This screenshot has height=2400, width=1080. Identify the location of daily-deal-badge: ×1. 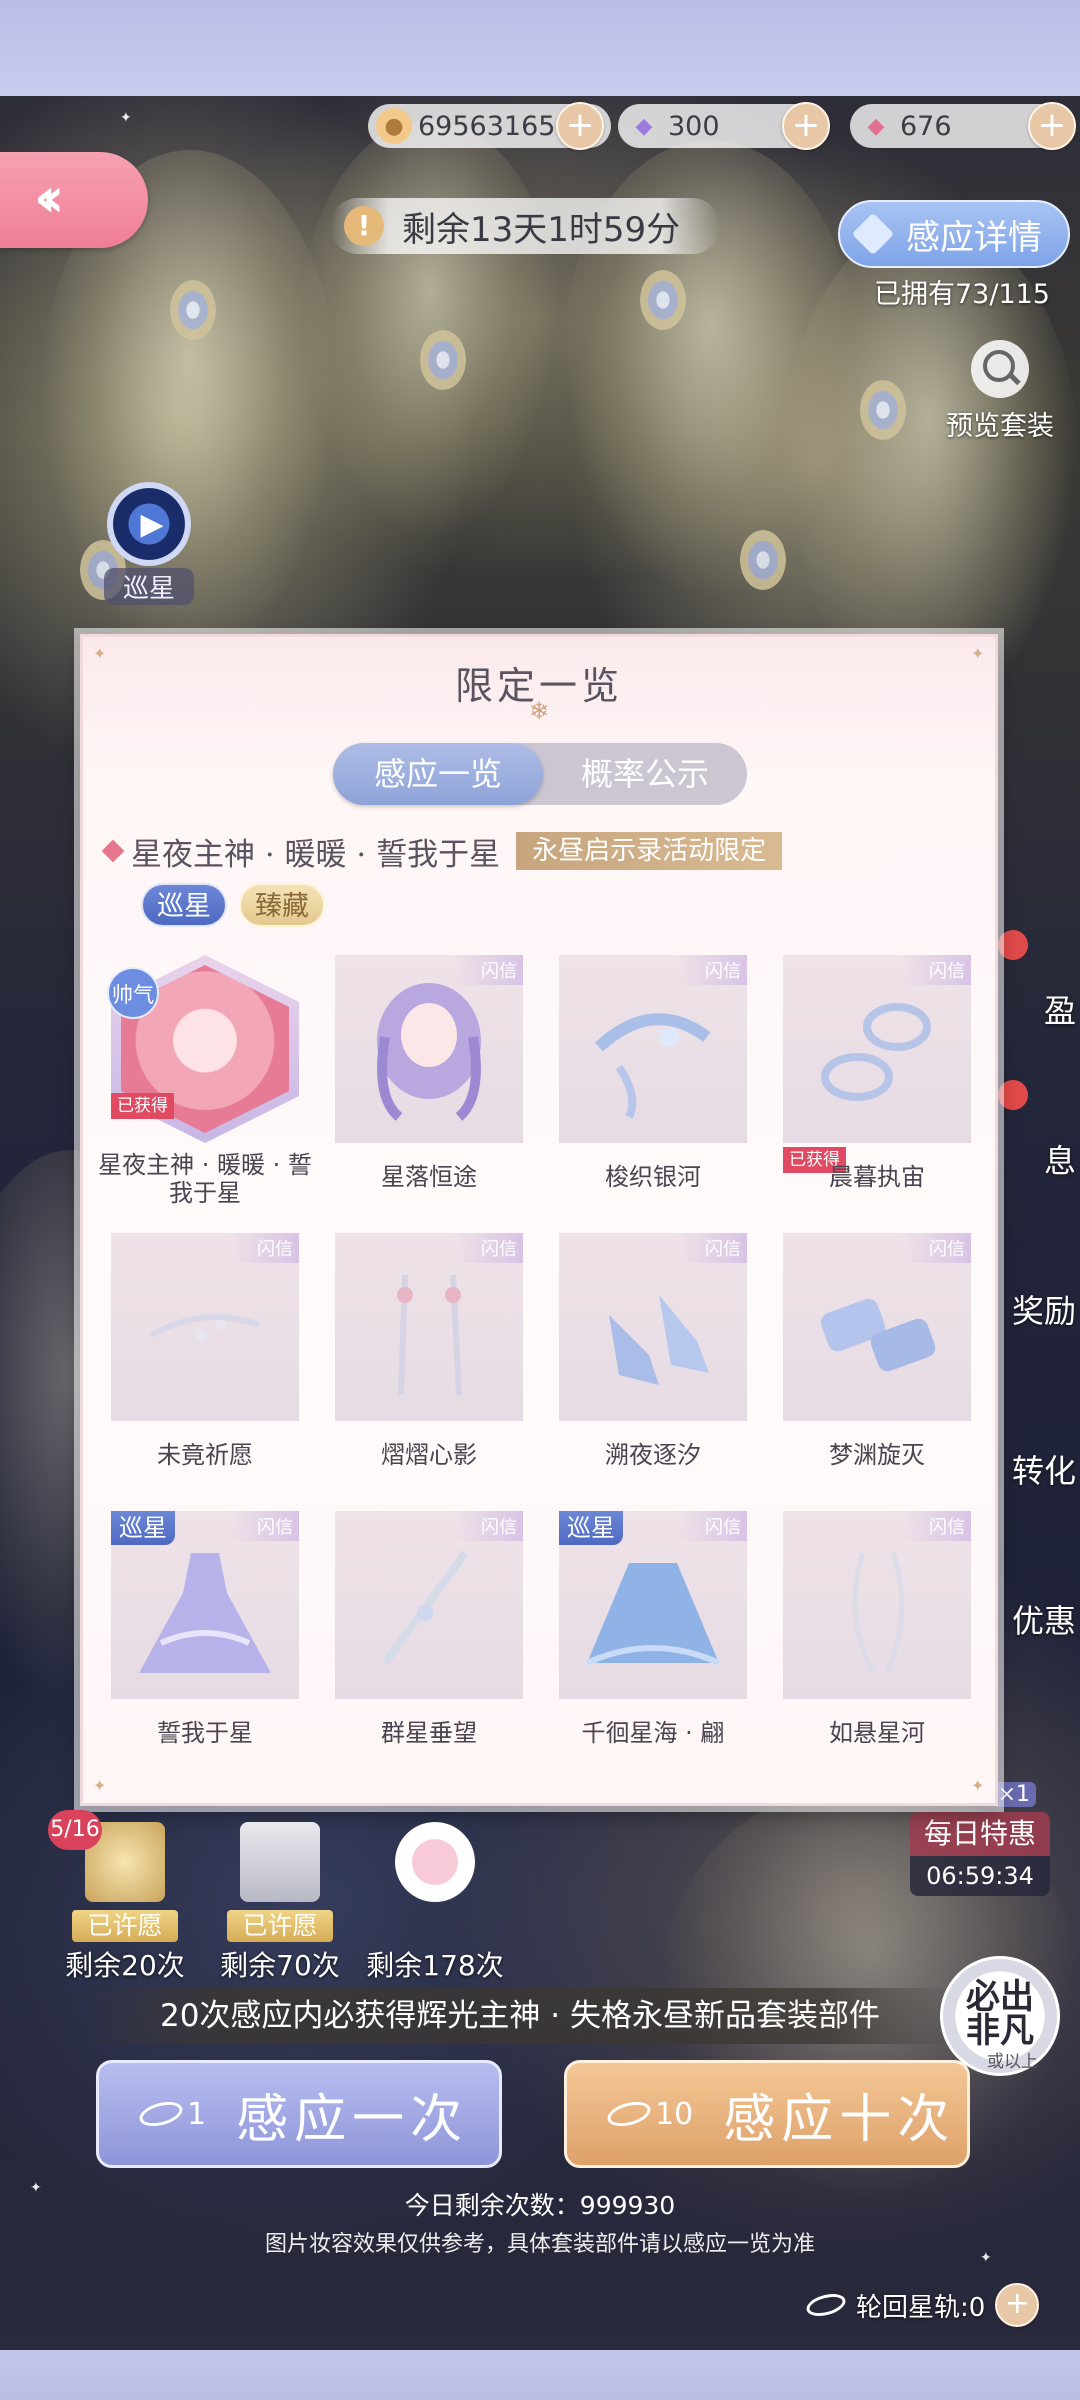
(1013, 1794).